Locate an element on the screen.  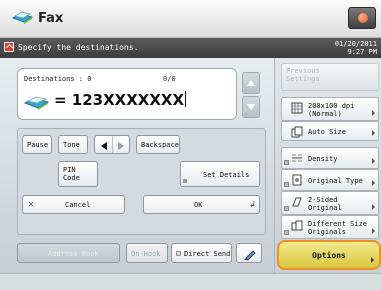
pin-code-line1: PIN is located at coordinates (69, 170).